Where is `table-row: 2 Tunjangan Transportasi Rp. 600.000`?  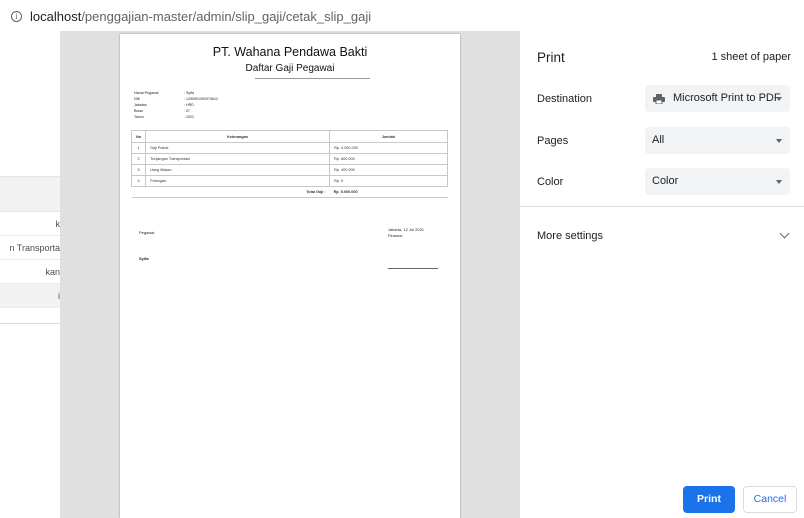 table-row: 2 Tunjangan Transportasi Rp. 600.000 is located at coordinates (289, 159).